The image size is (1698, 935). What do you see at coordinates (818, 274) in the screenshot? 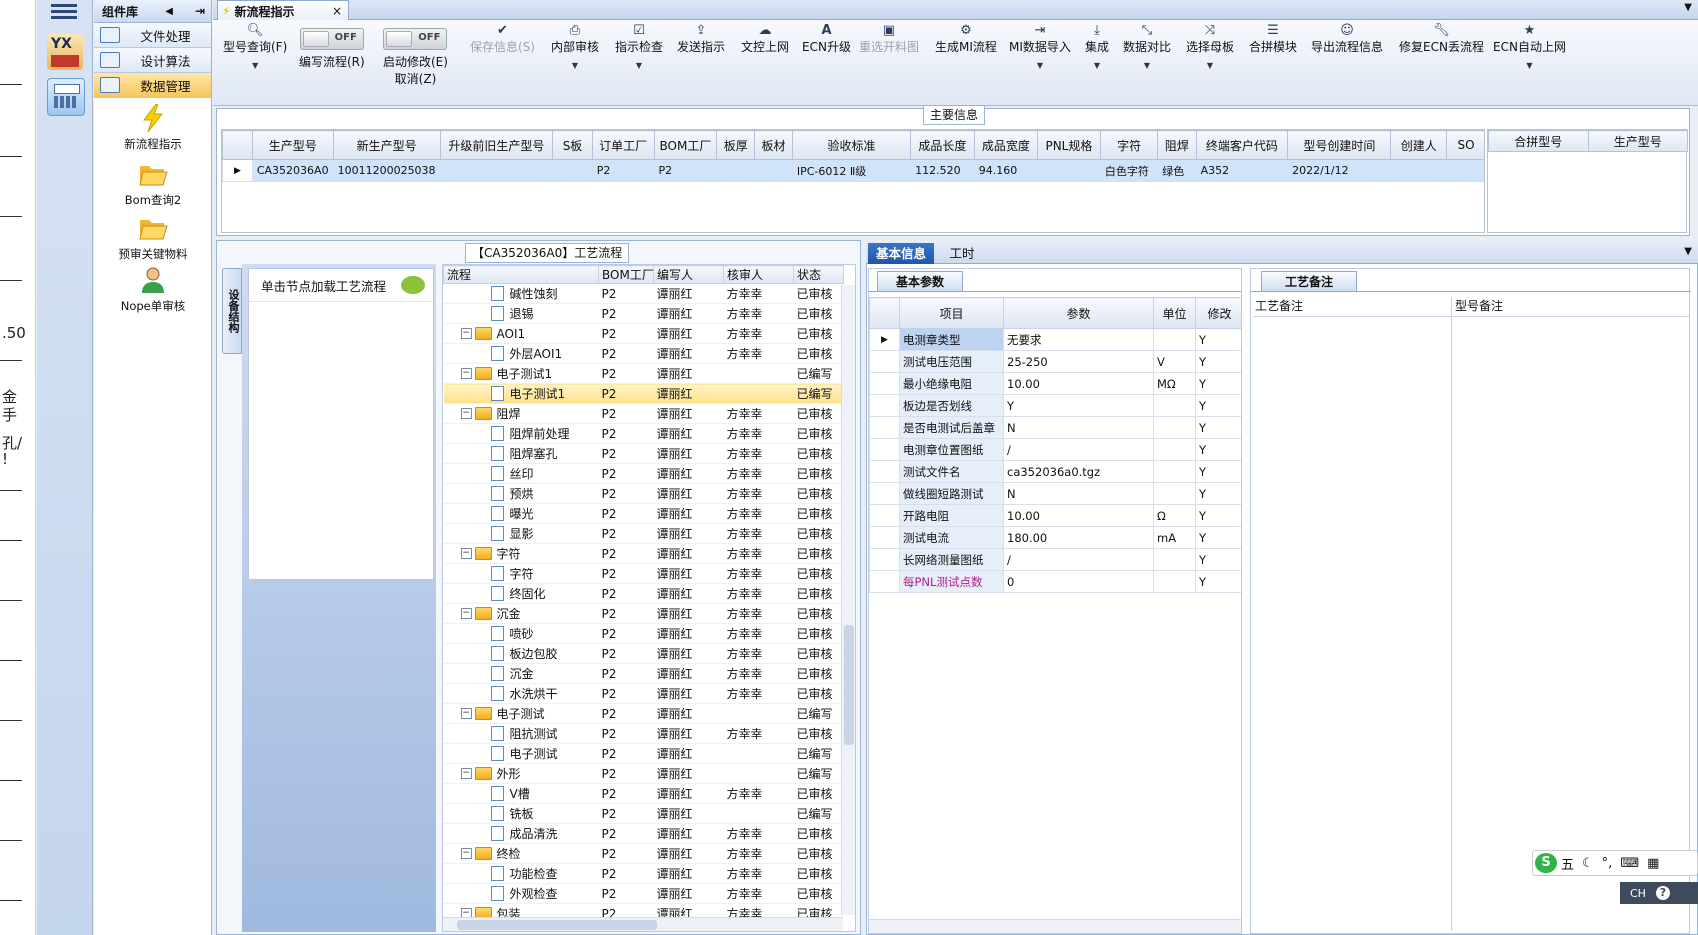
I see `column-header: 状态` at bounding box center [818, 274].